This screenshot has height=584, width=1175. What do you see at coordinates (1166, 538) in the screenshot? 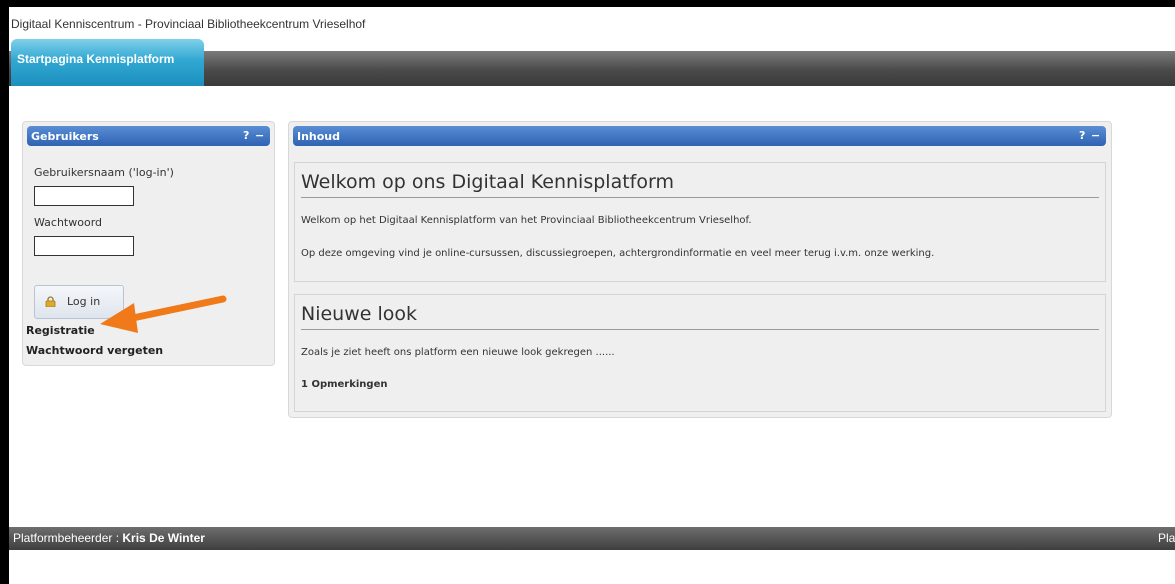
I see `footer-right-text: Plat` at bounding box center [1166, 538].